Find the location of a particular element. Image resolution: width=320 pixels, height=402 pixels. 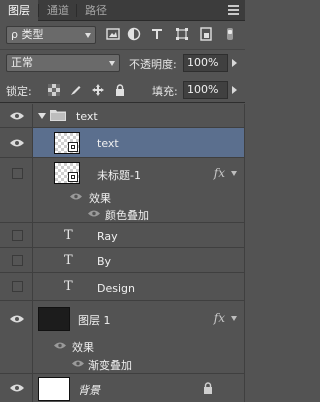

image-filter-icon is located at coordinates (113, 34).